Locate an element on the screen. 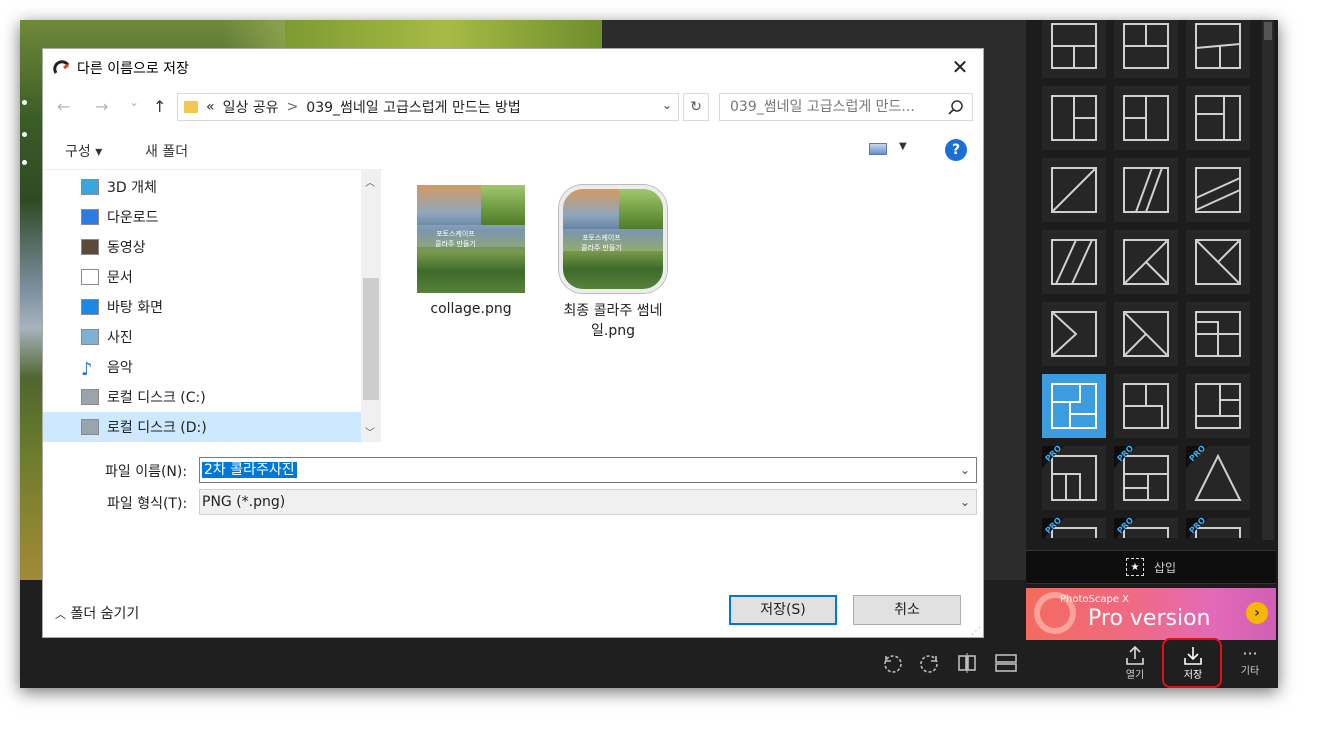  insert-button: ★ 삽입 is located at coordinates (1151, 567).